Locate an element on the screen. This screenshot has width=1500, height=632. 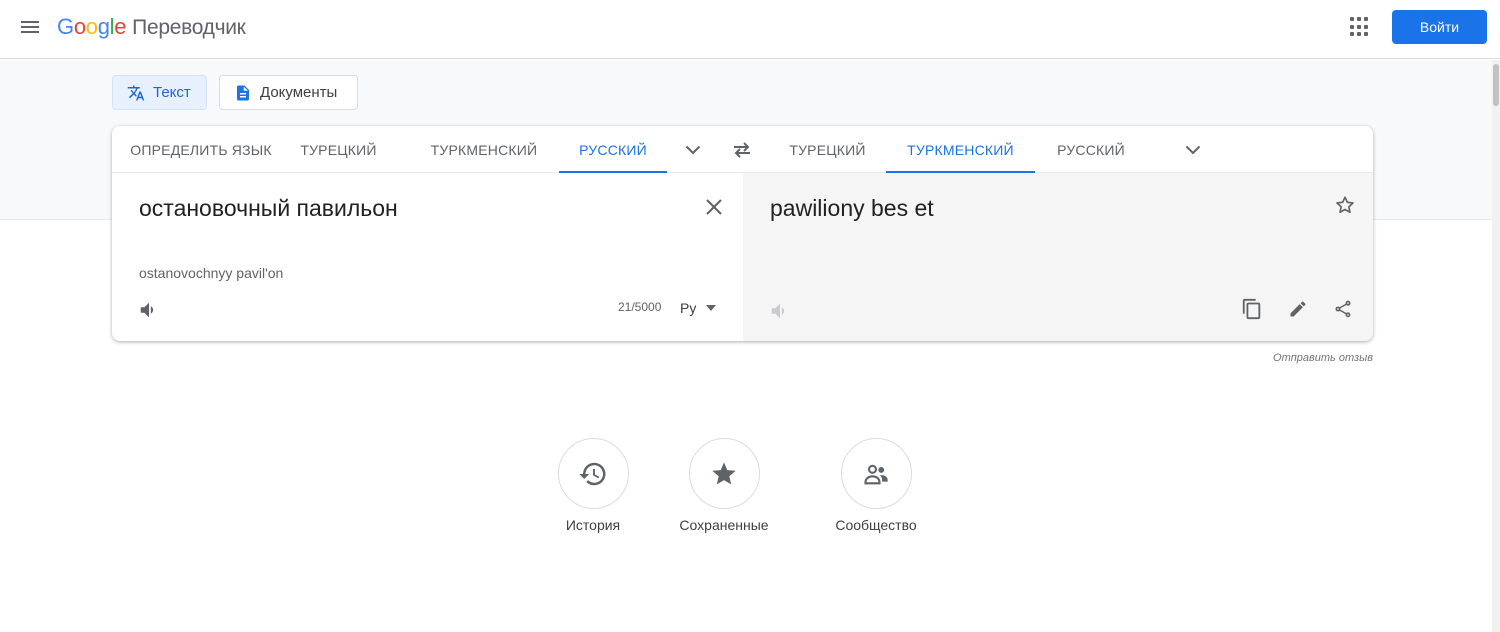
community-circle is located at coordinates (876, 473).